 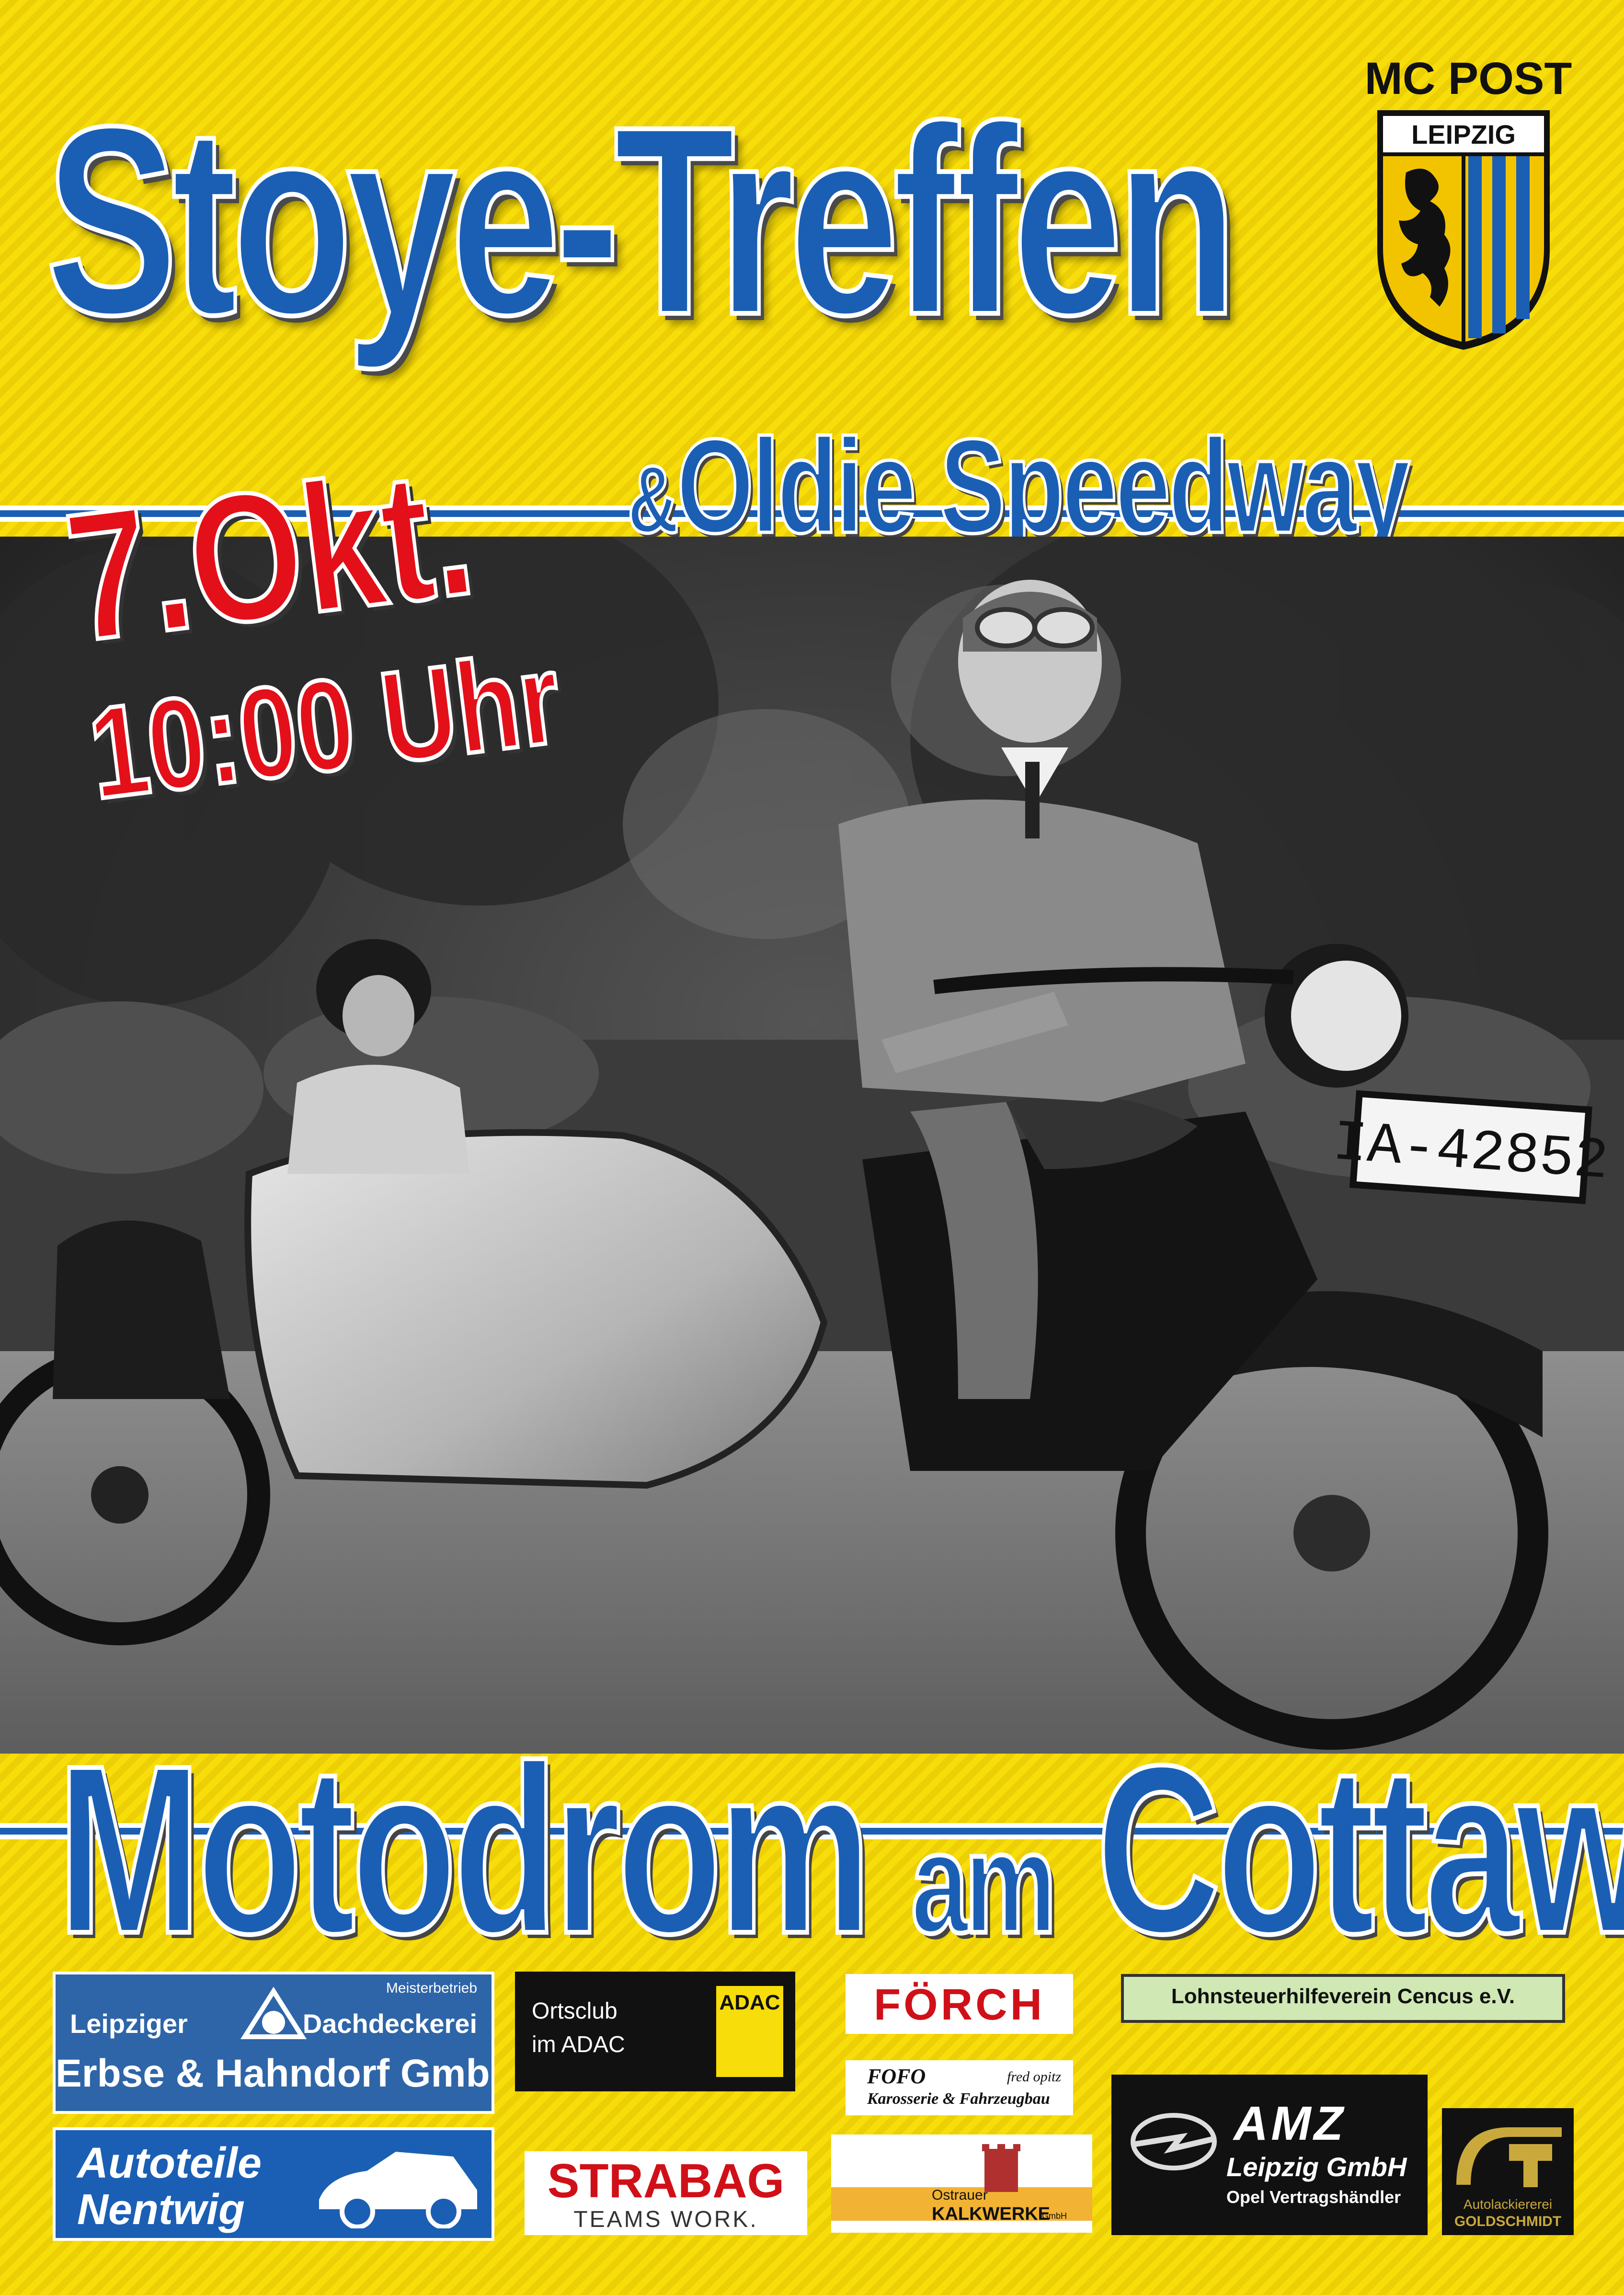 What do you see at coordinates (129, 2023) in the screenshot?
I see `sponsor-dachdeckerei-left: Leipziger` at bounding box center [129, 2023].